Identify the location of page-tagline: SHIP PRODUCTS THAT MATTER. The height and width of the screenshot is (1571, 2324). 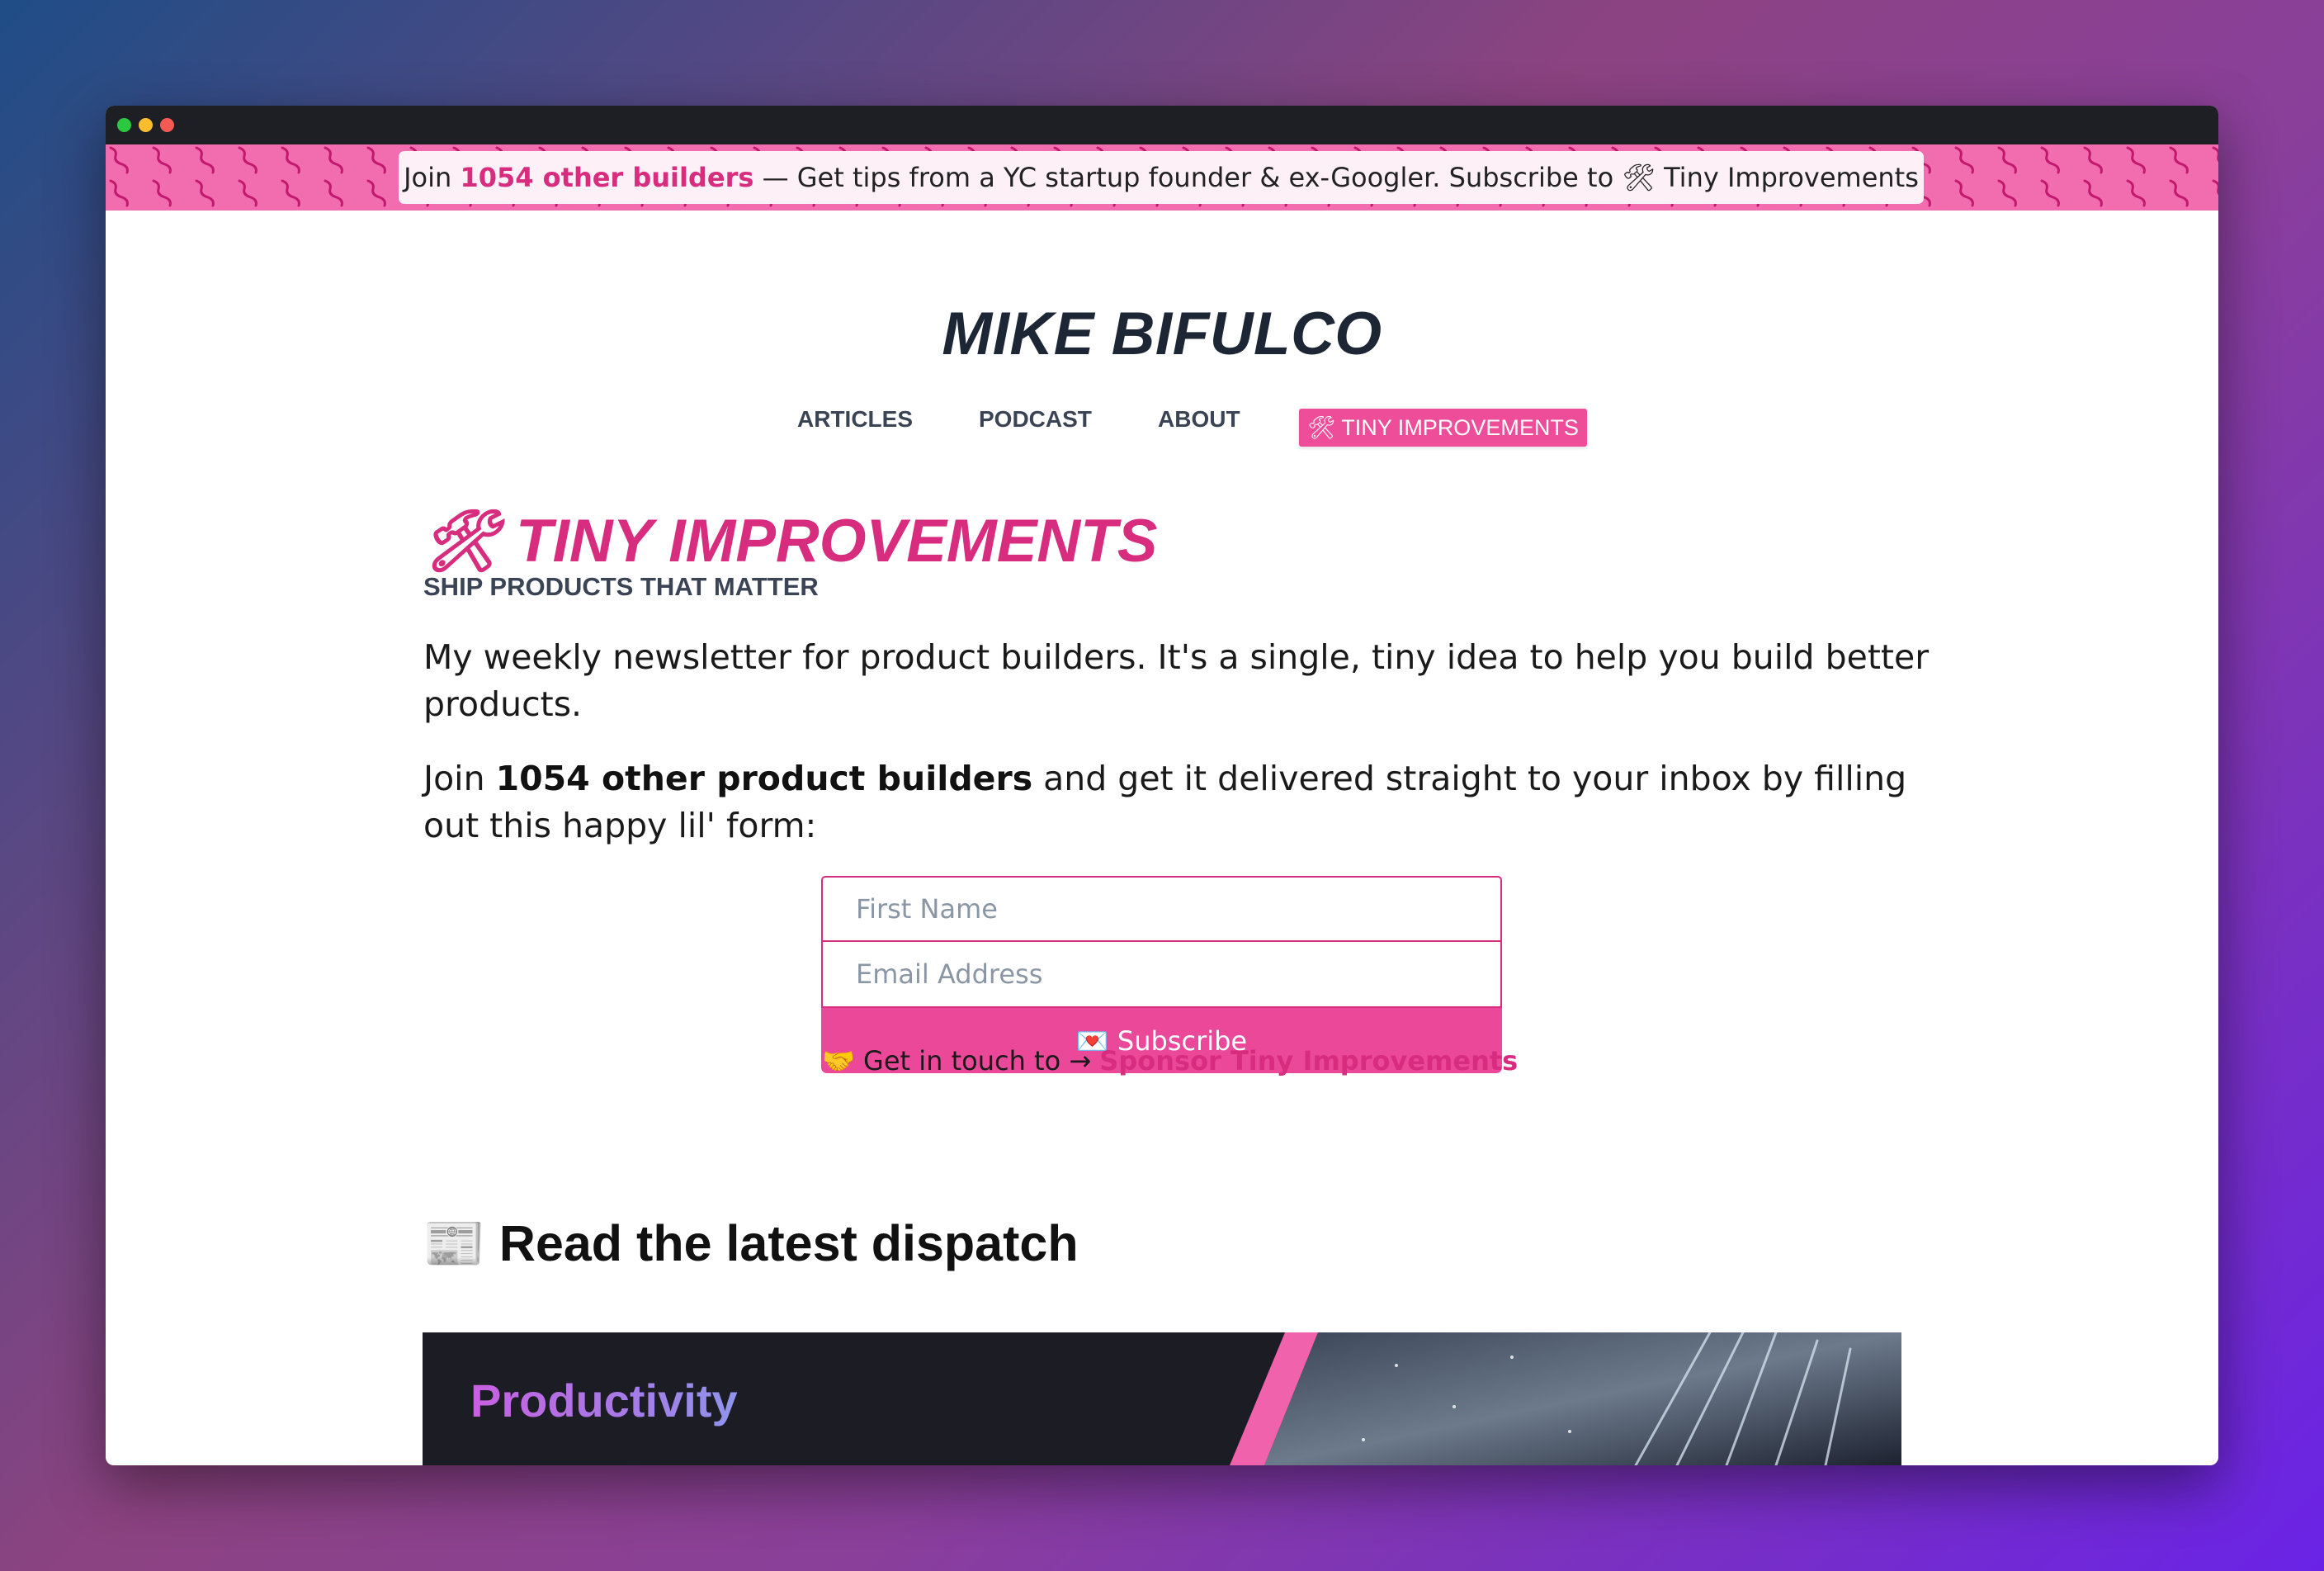
(621, 586).